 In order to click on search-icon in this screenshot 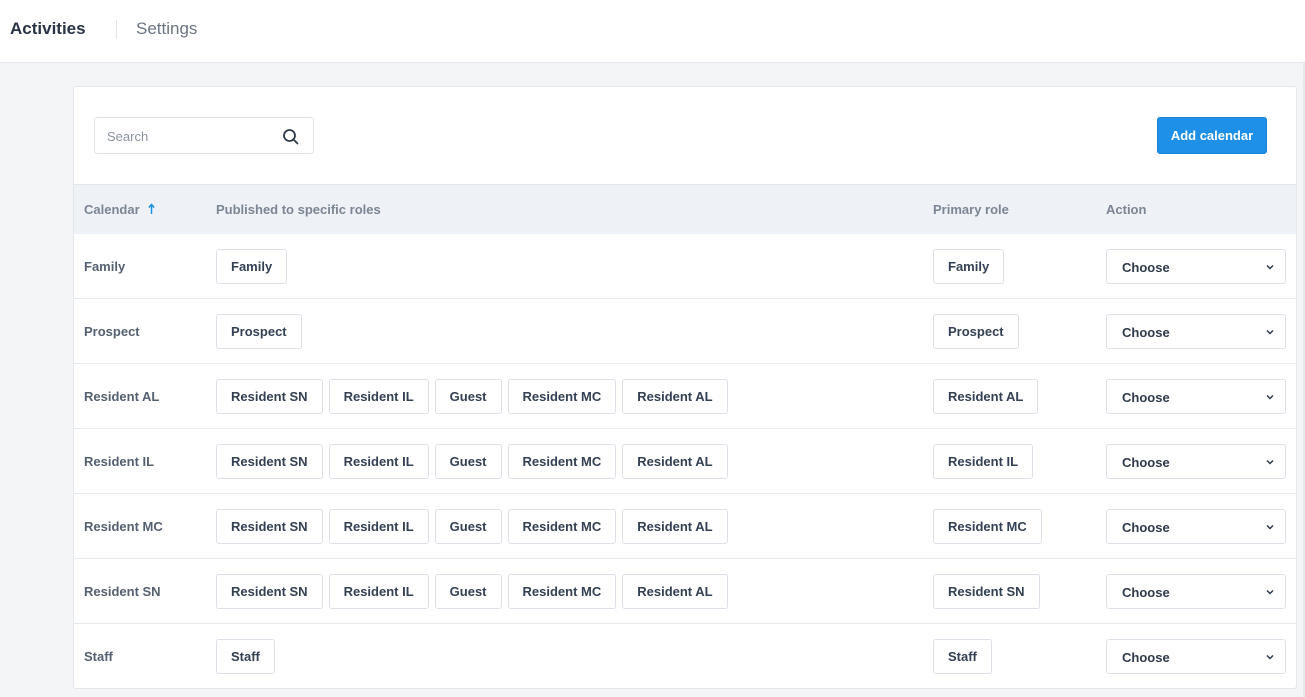, I will do `click(291, 137)`.